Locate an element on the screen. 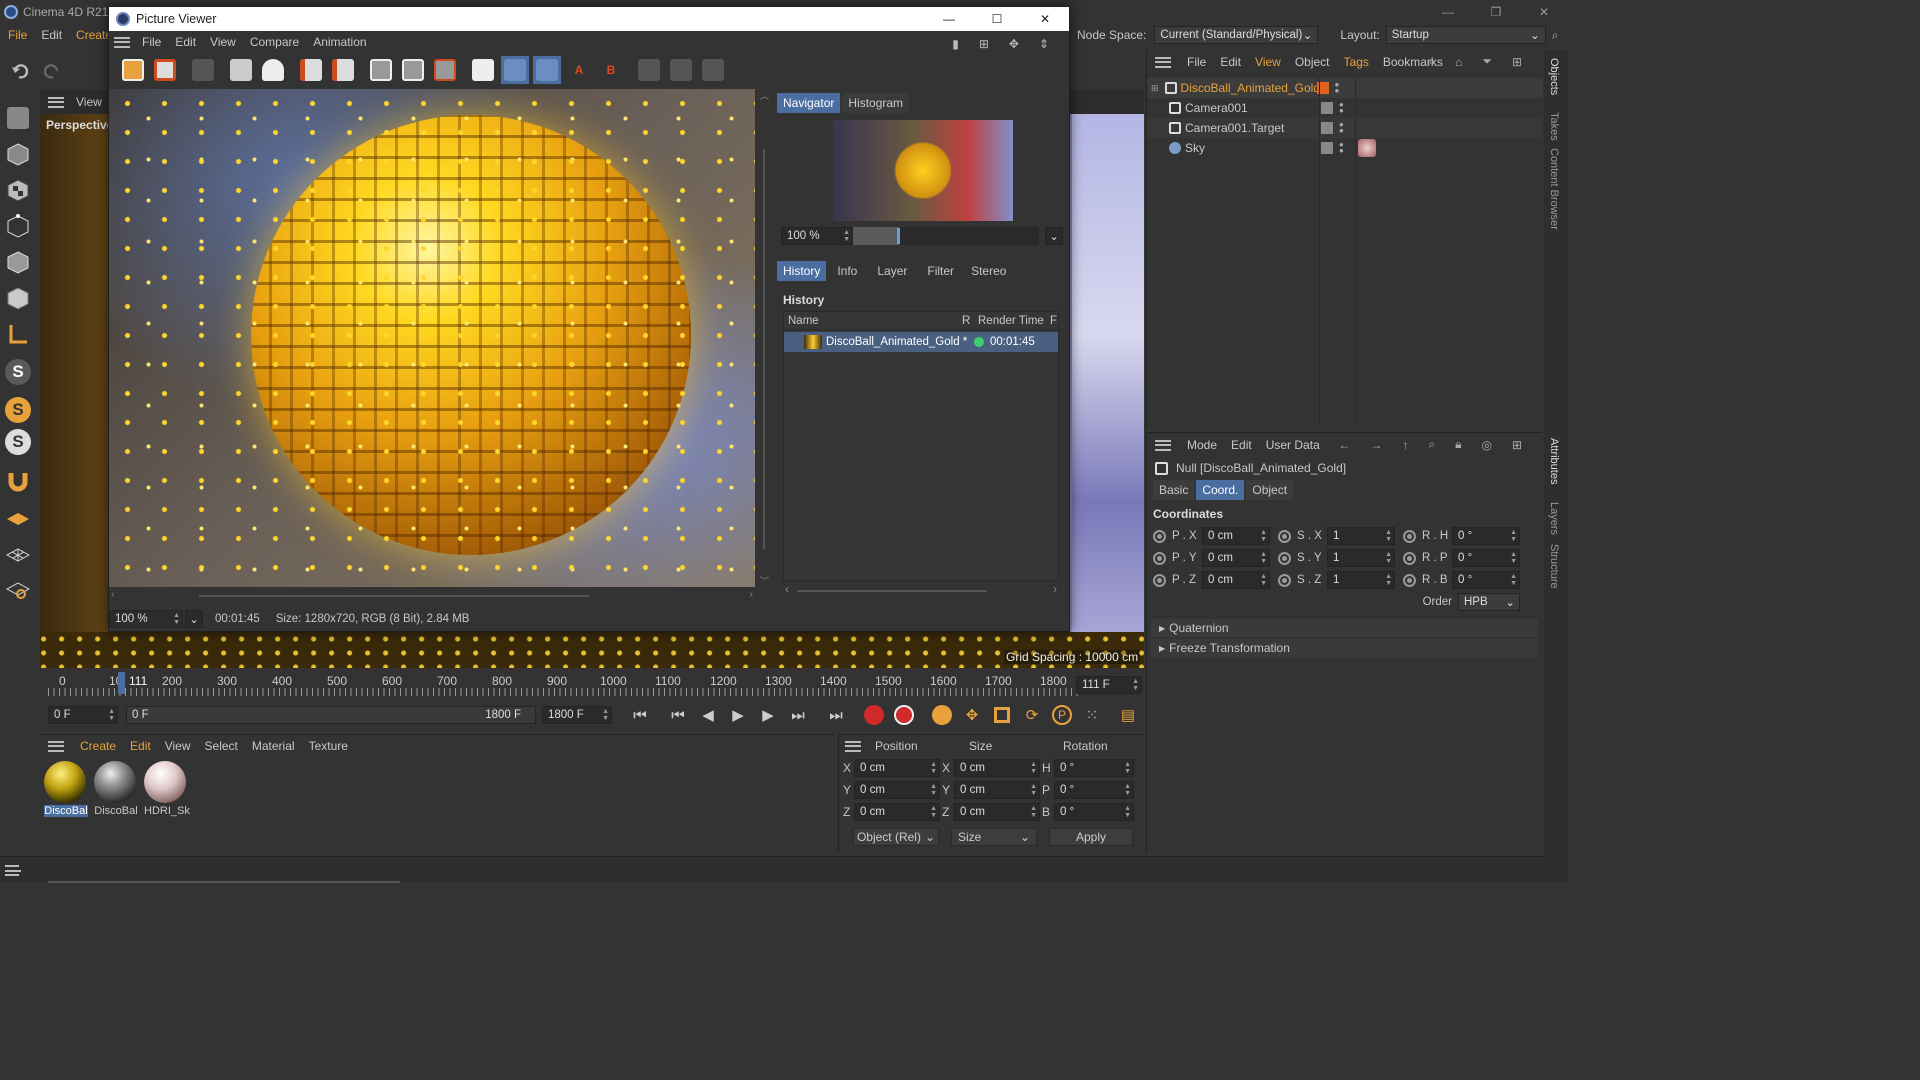 The image size is (1920, 1080). model-mode-icon is located at coordinates (18, 154).